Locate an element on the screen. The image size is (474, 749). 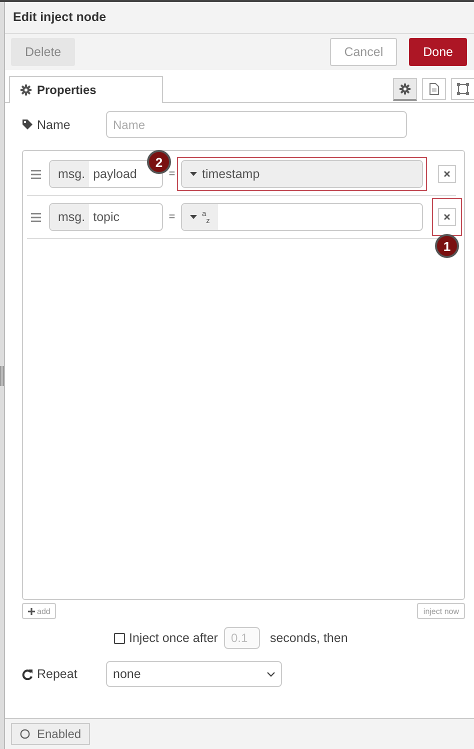
name-label: Name is located at coordinates (53, 125).